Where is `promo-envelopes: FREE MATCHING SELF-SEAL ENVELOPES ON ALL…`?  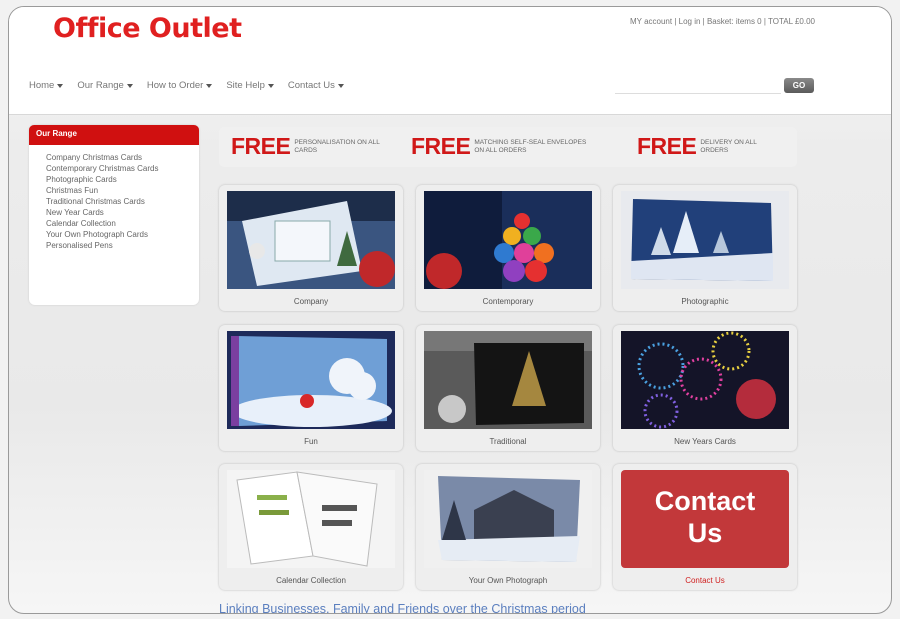 promo-envelopes: FREE MATCHING SELF-SEAL ENVELOPES ON ALL… is located at coordinates (502, 146).